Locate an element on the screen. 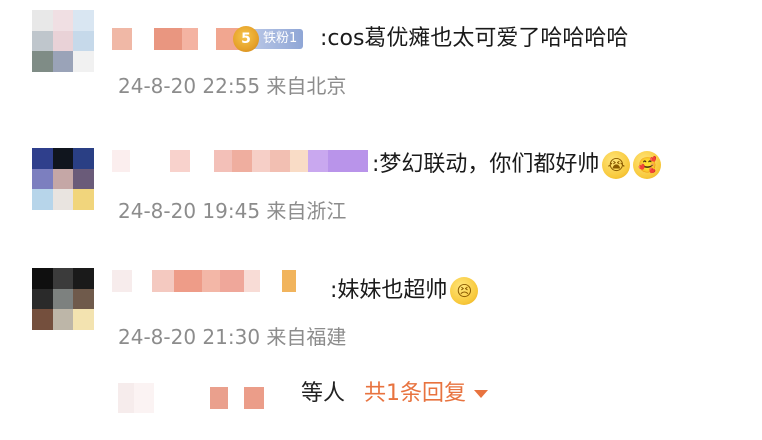  reply-count-button: 共1条回复 is located at coordinates (426, 393).